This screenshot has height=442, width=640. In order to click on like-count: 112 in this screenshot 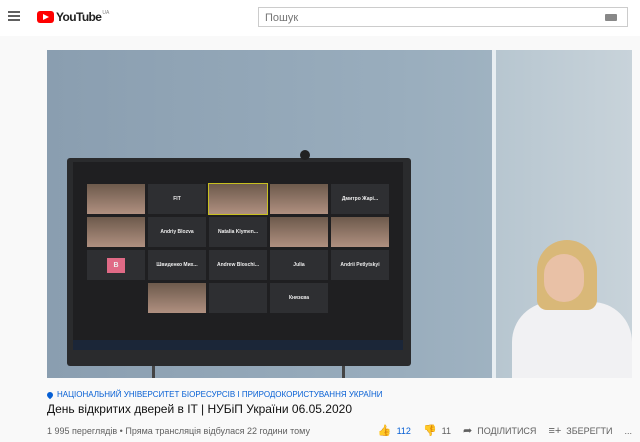, I will do `click(403, 430)`.